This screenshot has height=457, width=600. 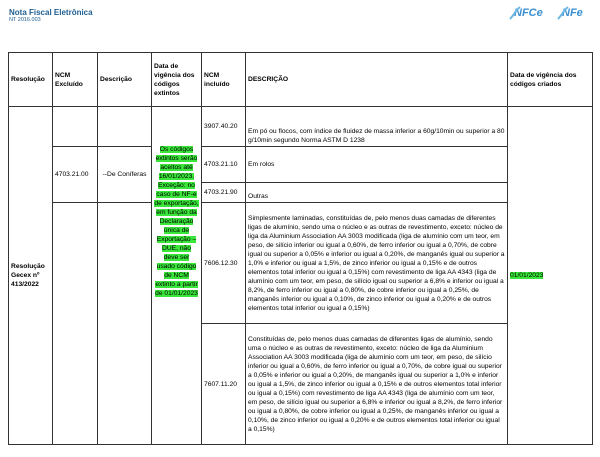 What do you see at coordinates (75, 79) in the screenshot?
I see `header-ncm-excluido: NCM Excluído` at bounding box center [75, 79].